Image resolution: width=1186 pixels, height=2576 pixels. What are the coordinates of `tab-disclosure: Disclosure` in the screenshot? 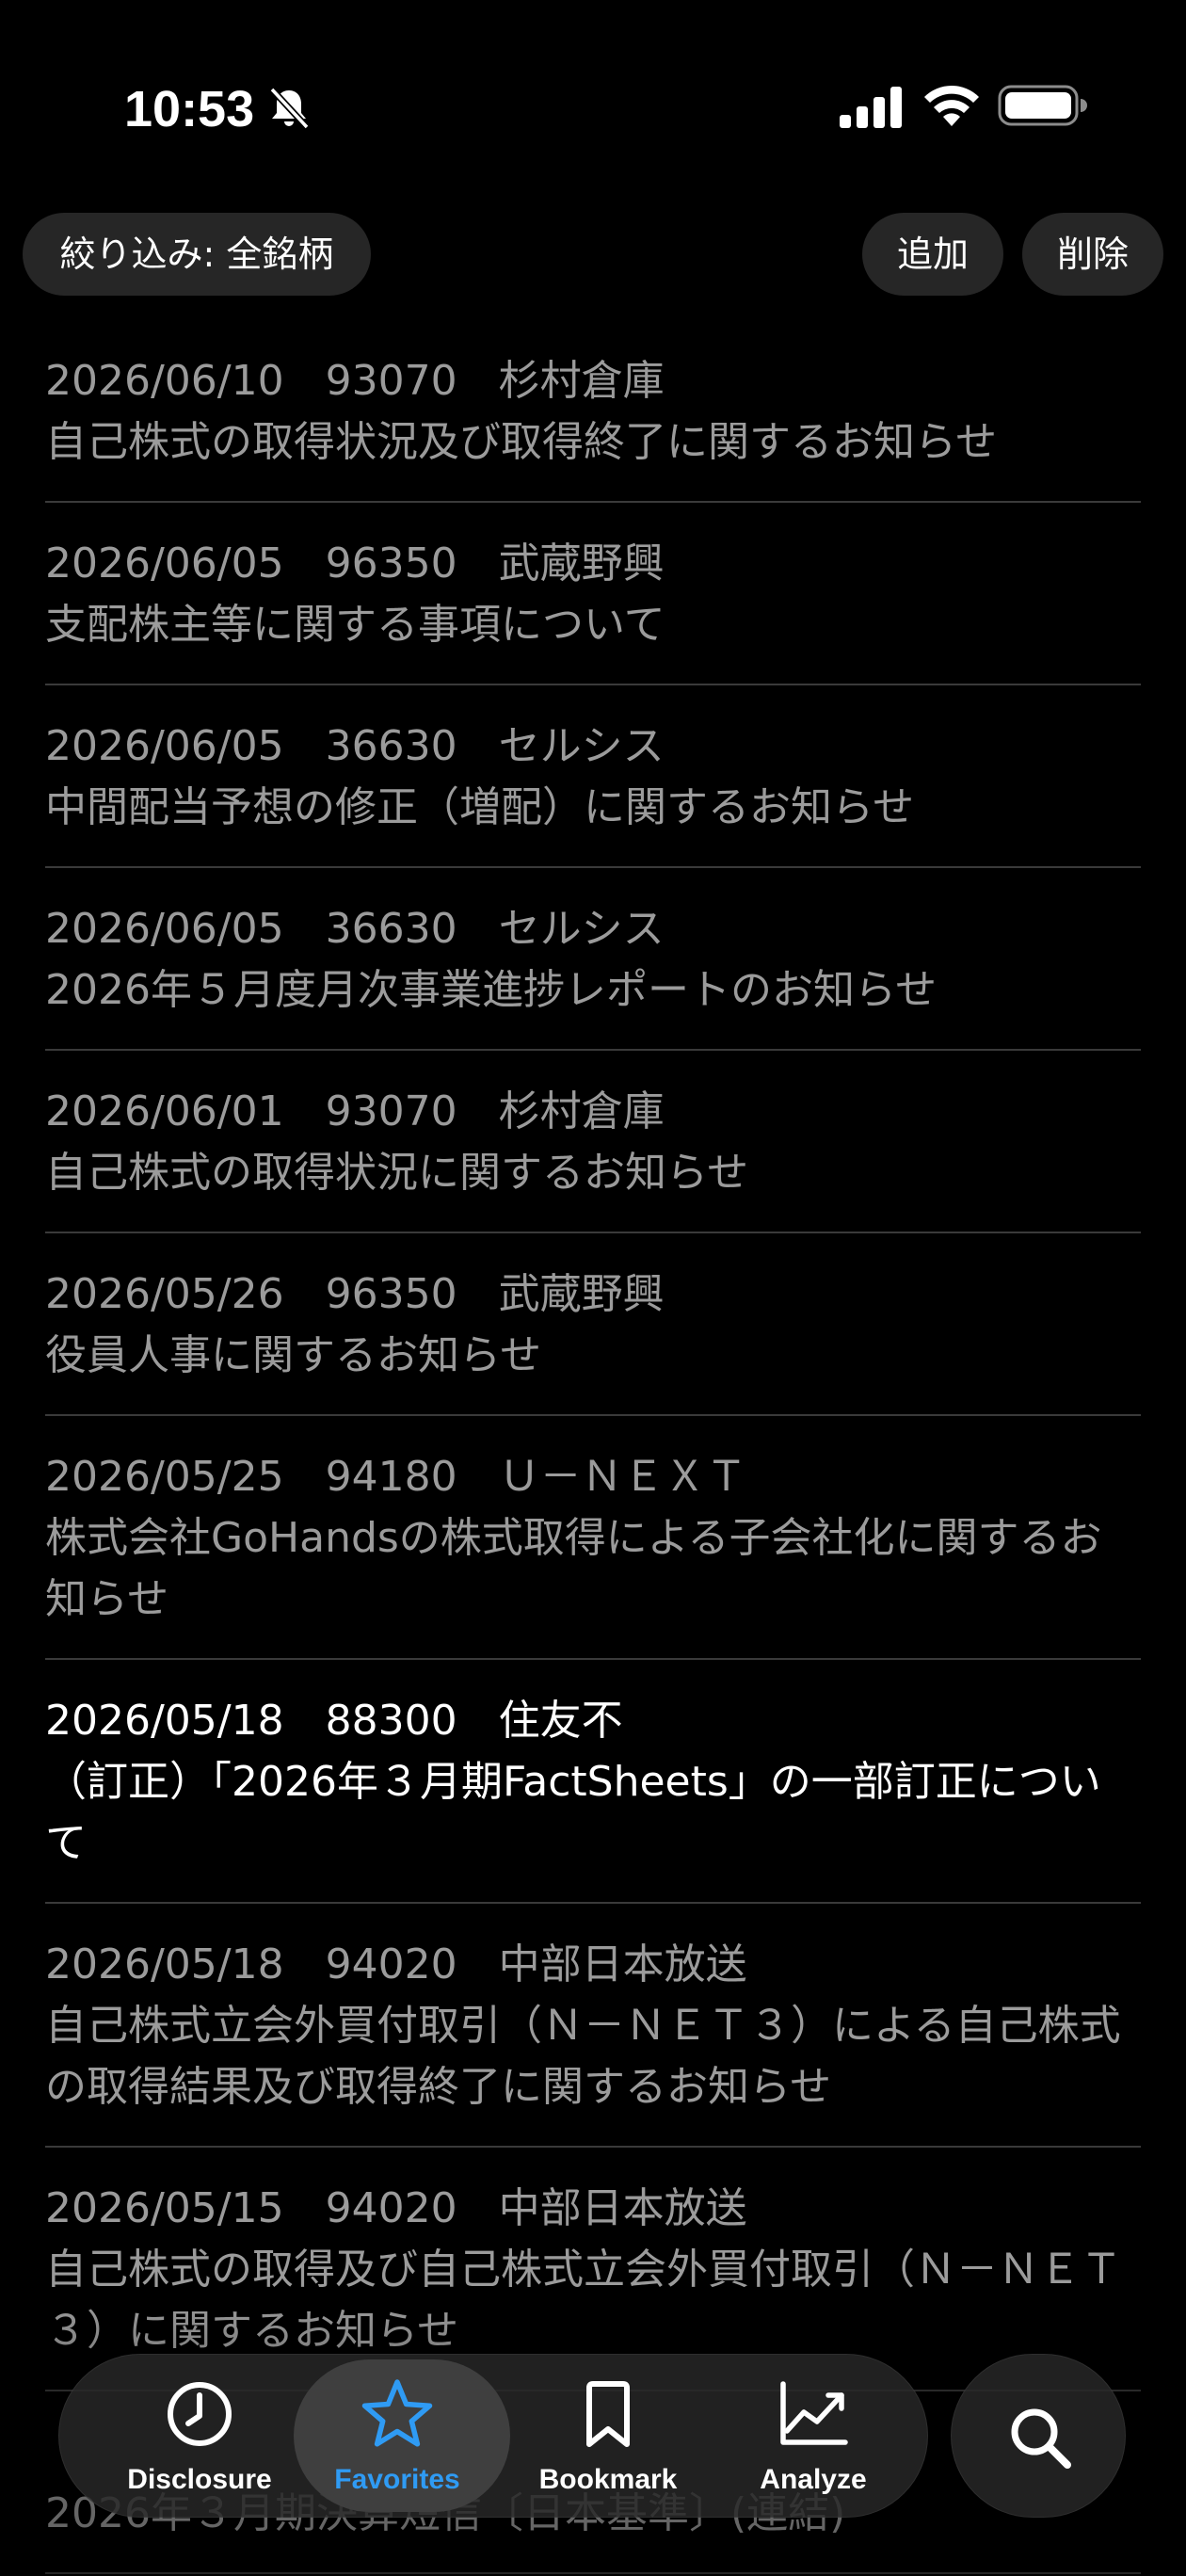 It's located at (199, 2436).